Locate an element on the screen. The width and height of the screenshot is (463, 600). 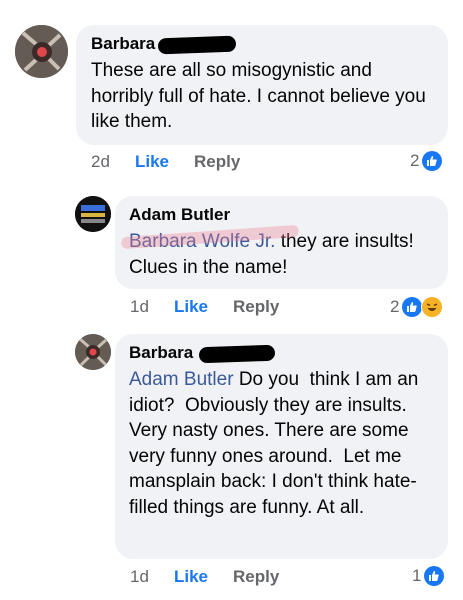
mention-link: Adam Butler is located at coordinates (181, 379).